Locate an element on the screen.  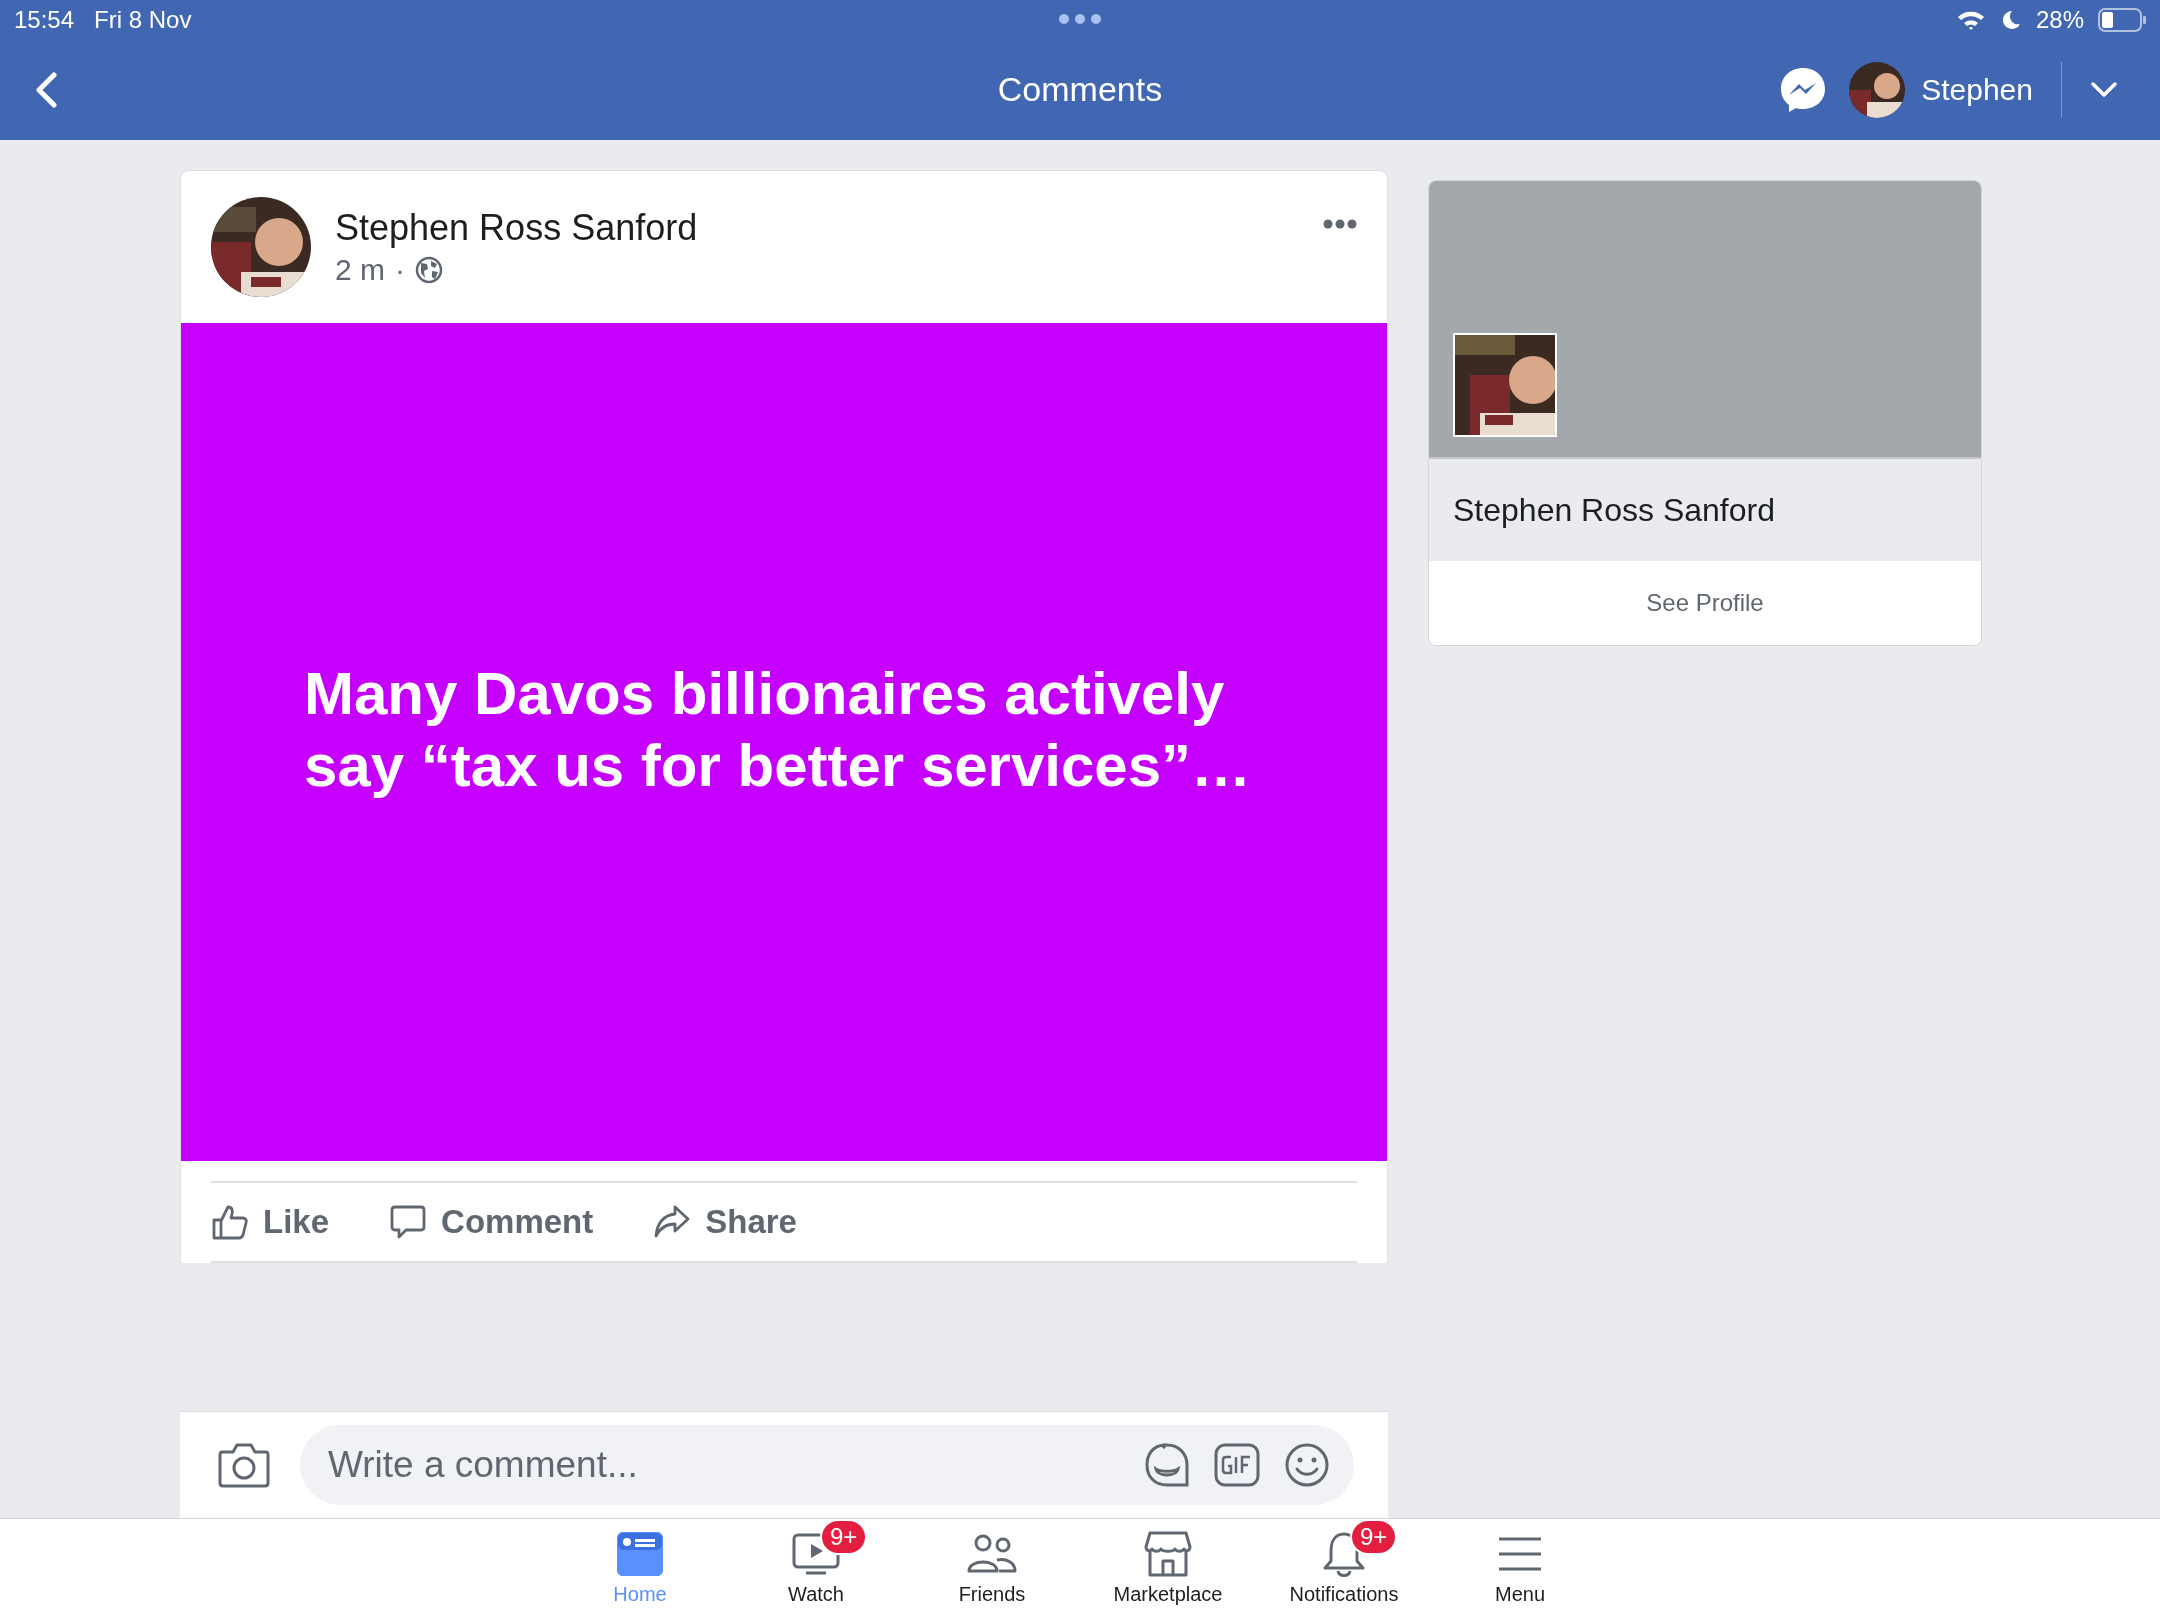
tab-bar-item: Friends is located at coordinates (992, 1569).